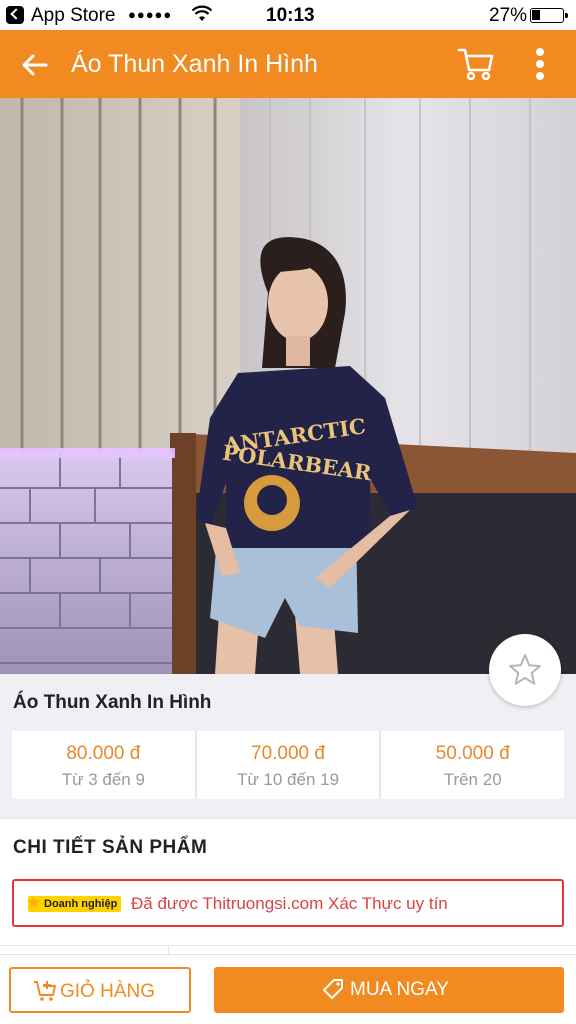 Image resolution: width=576 pixels, height=1024 pixels. Describe the element at coordinates (508, 15) in the screenshot. I see `battery-percent: 27%` at that location.